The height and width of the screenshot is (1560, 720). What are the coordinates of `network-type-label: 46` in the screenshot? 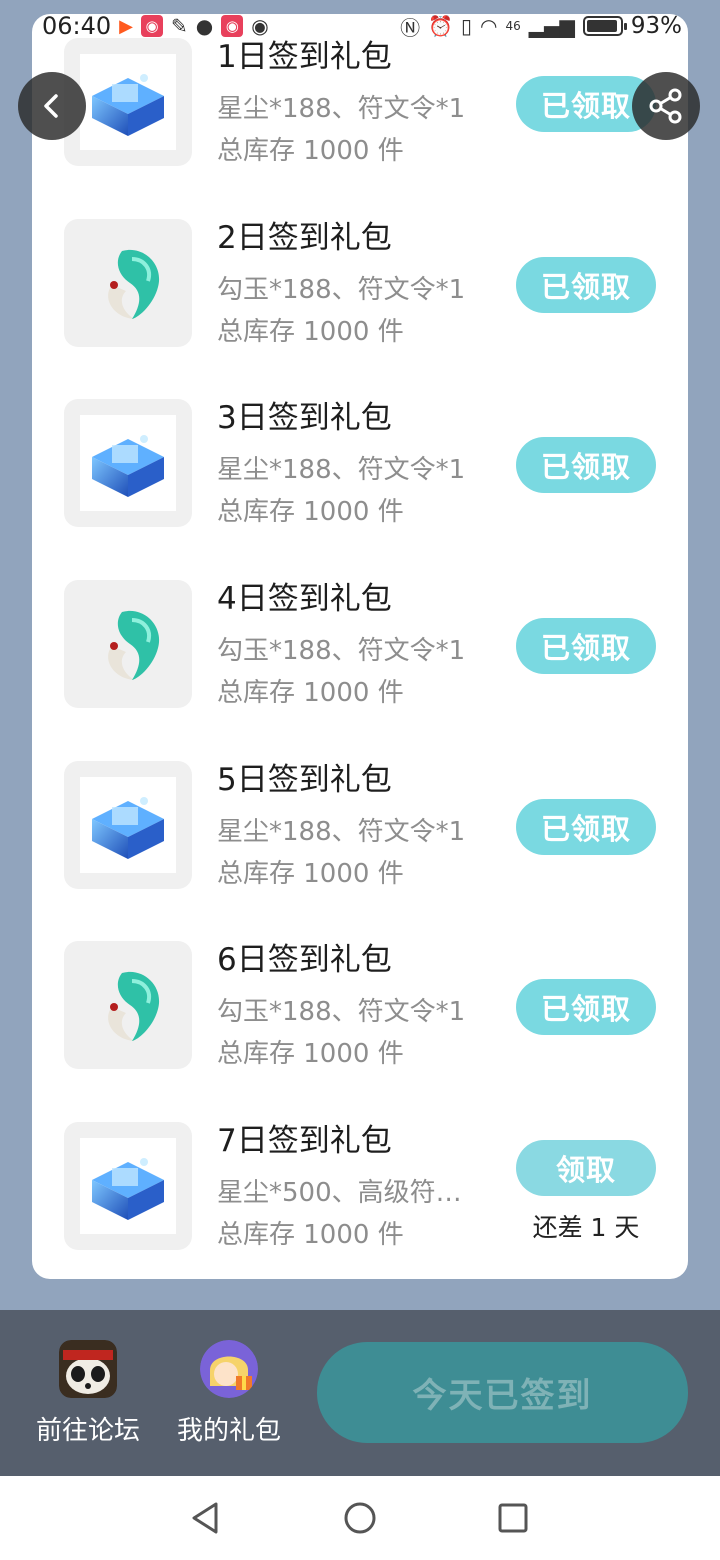 It's located at (513, 26).